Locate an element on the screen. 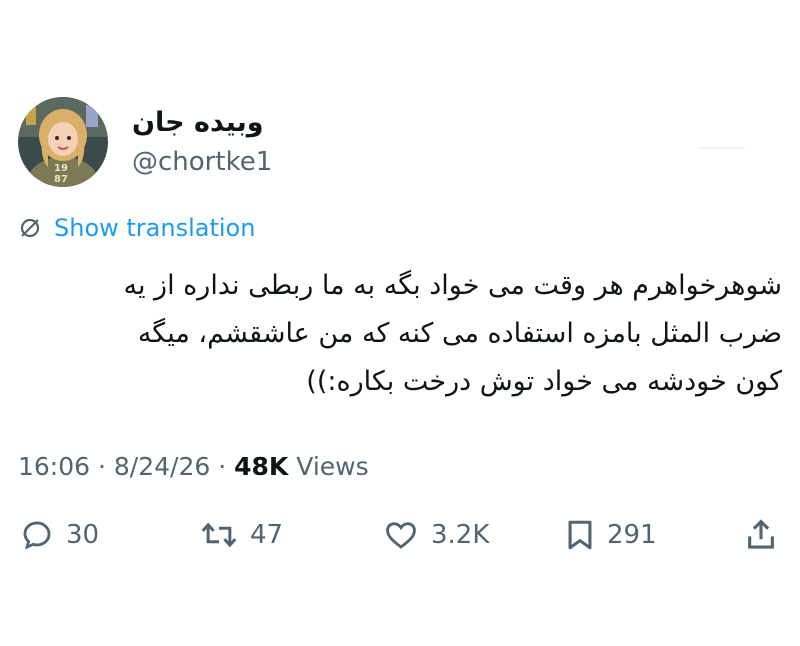  share-button is located at coordinates (761, 535).